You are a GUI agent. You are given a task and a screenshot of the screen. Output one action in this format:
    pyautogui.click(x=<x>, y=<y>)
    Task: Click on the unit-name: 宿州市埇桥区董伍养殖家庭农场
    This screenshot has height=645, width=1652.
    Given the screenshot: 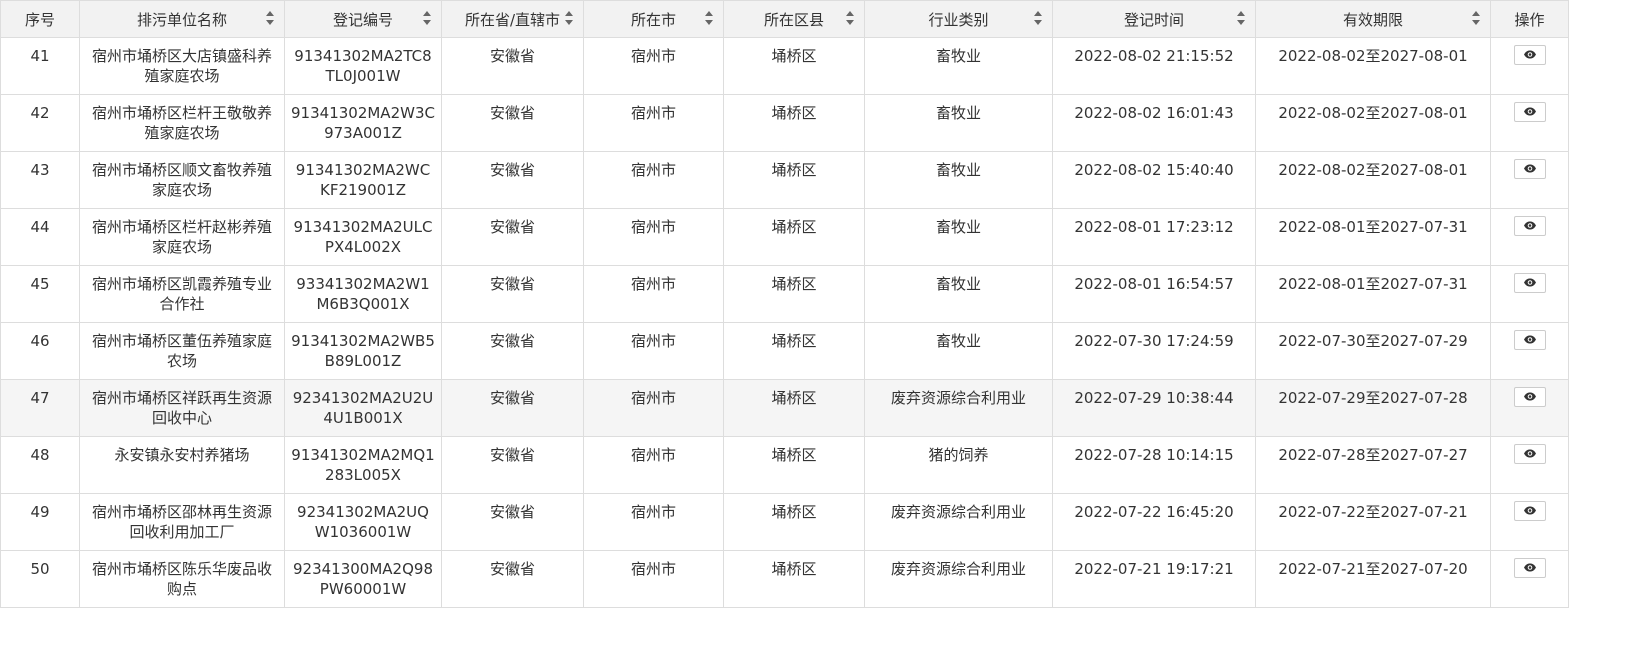 What is the action you would take?
    pyautogui.click(x=181, y=351)
    